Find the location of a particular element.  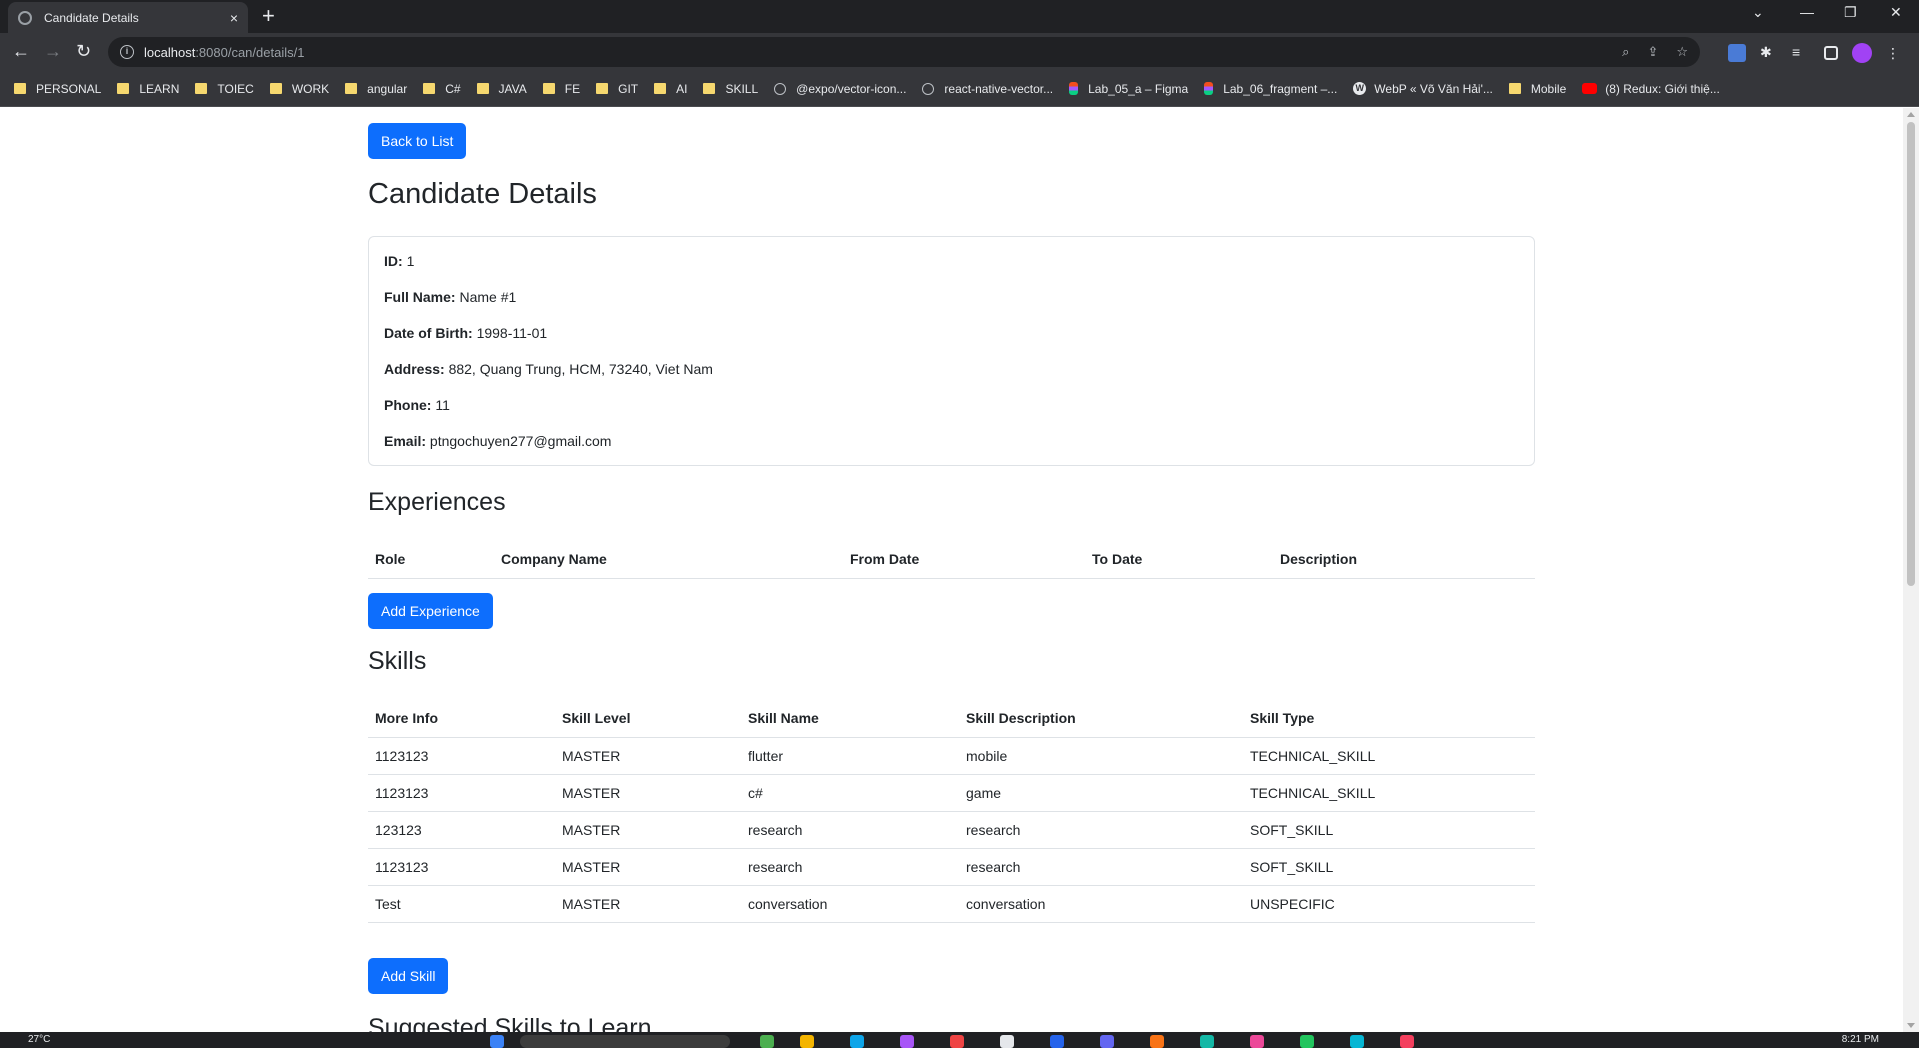

translate-extension-icon is located at coordinates (1737, 53).